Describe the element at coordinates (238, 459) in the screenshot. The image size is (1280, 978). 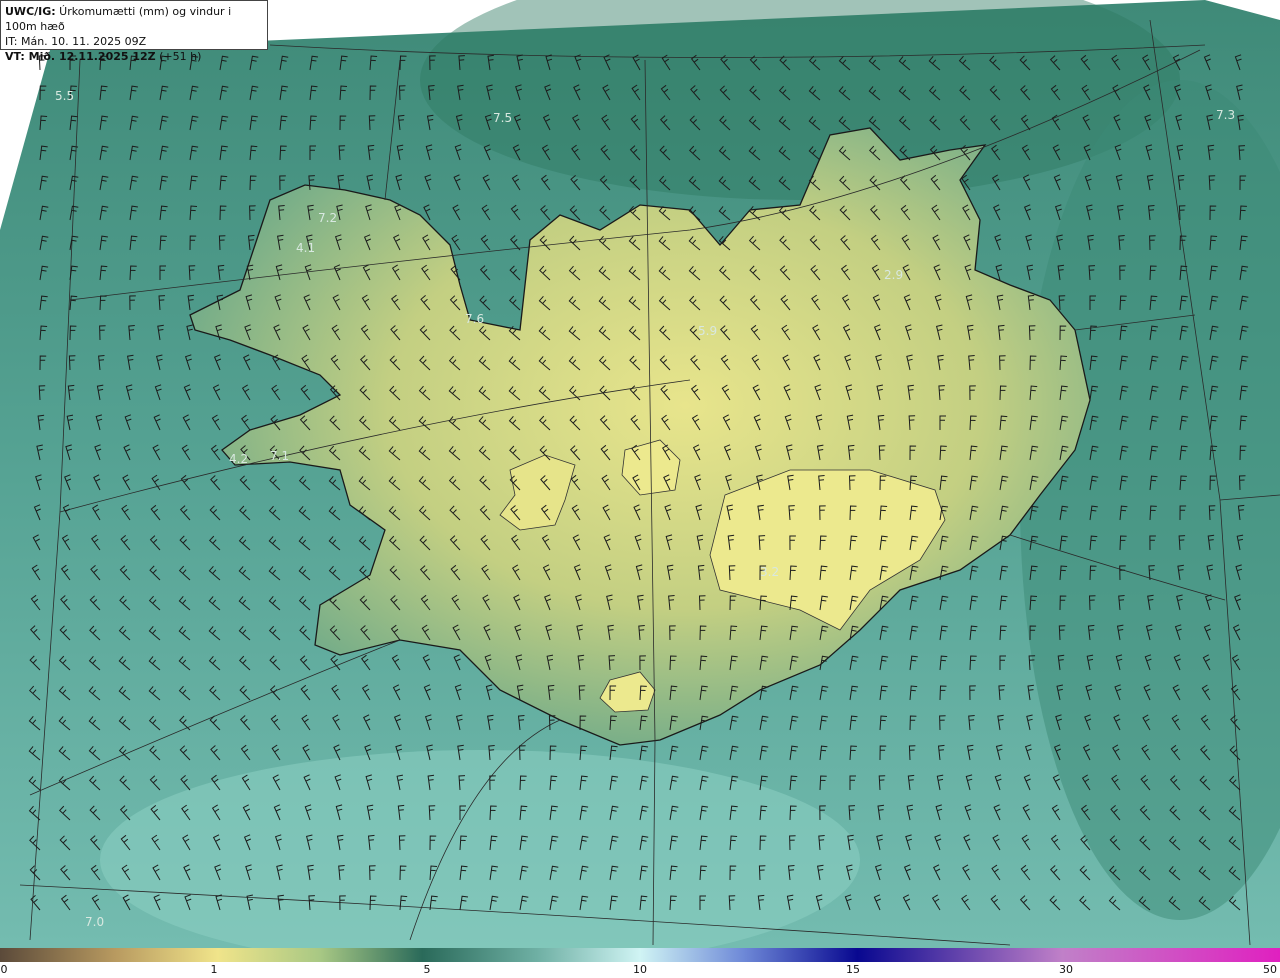
I see `value-label: 4.2` at that location.